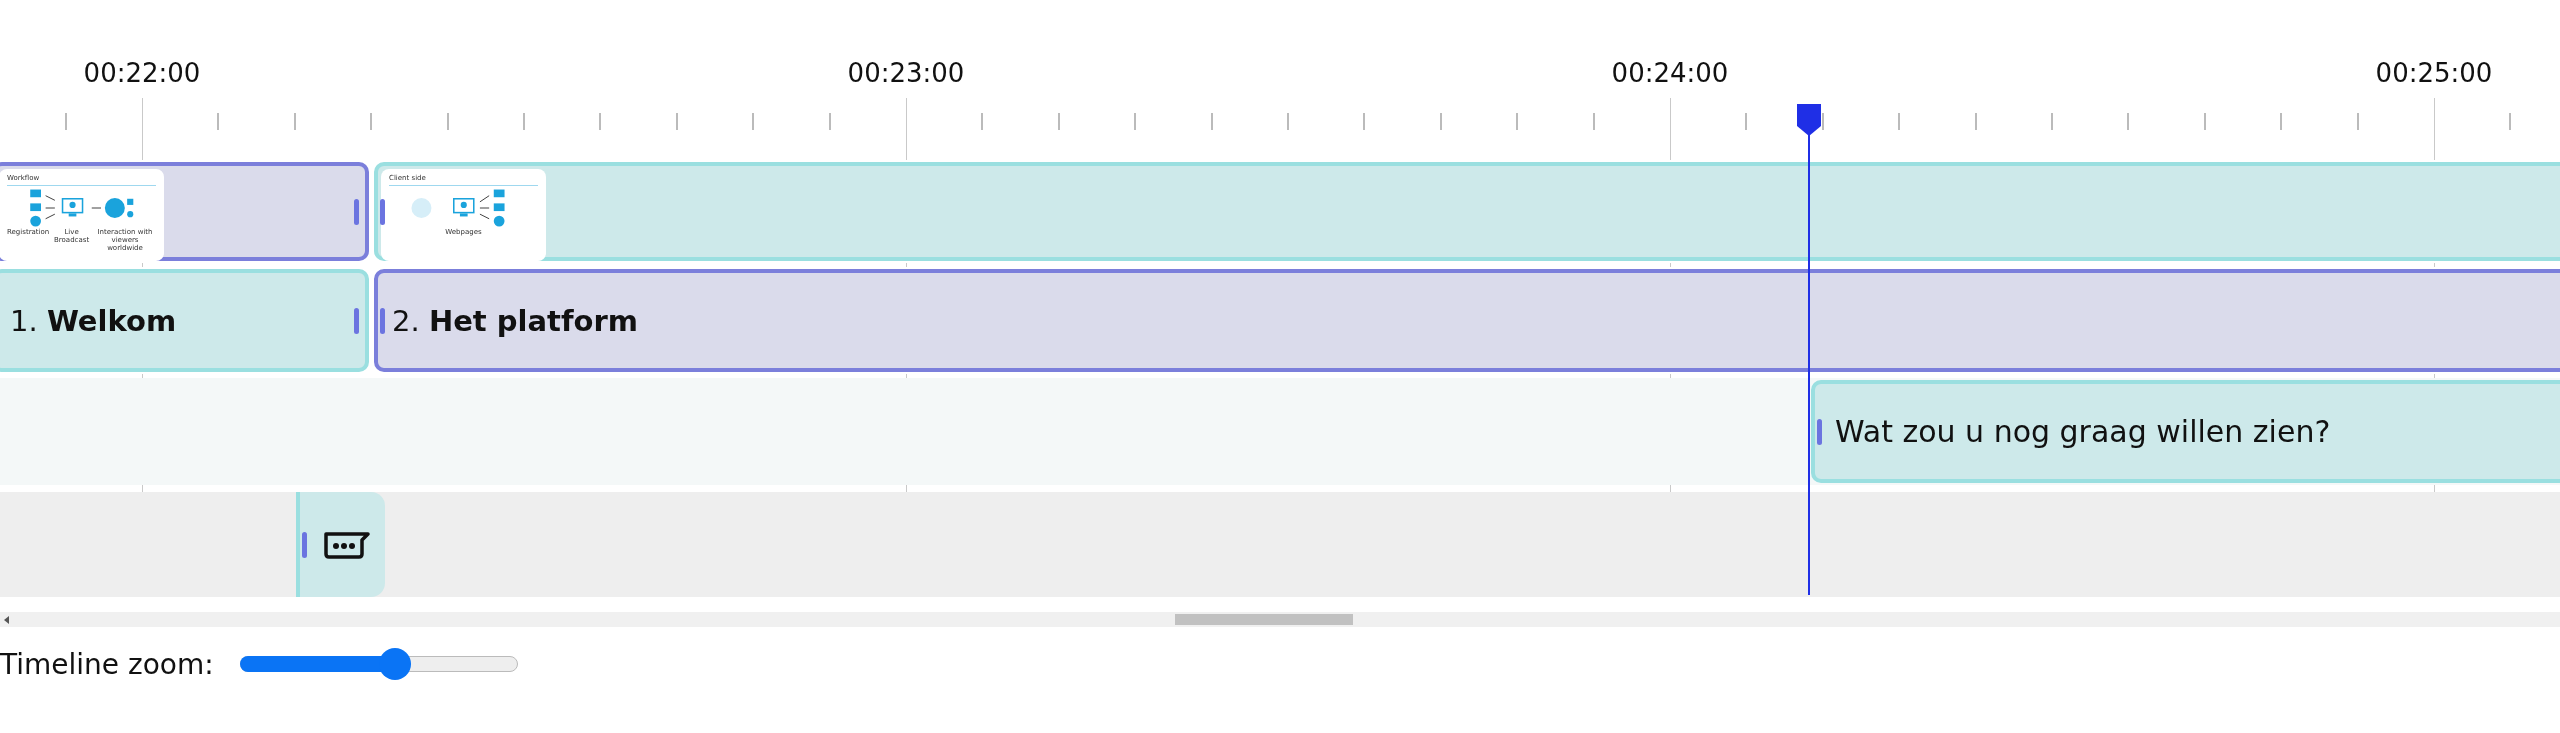  I want to click on scrollbar-thumb, so click(1264, 619).